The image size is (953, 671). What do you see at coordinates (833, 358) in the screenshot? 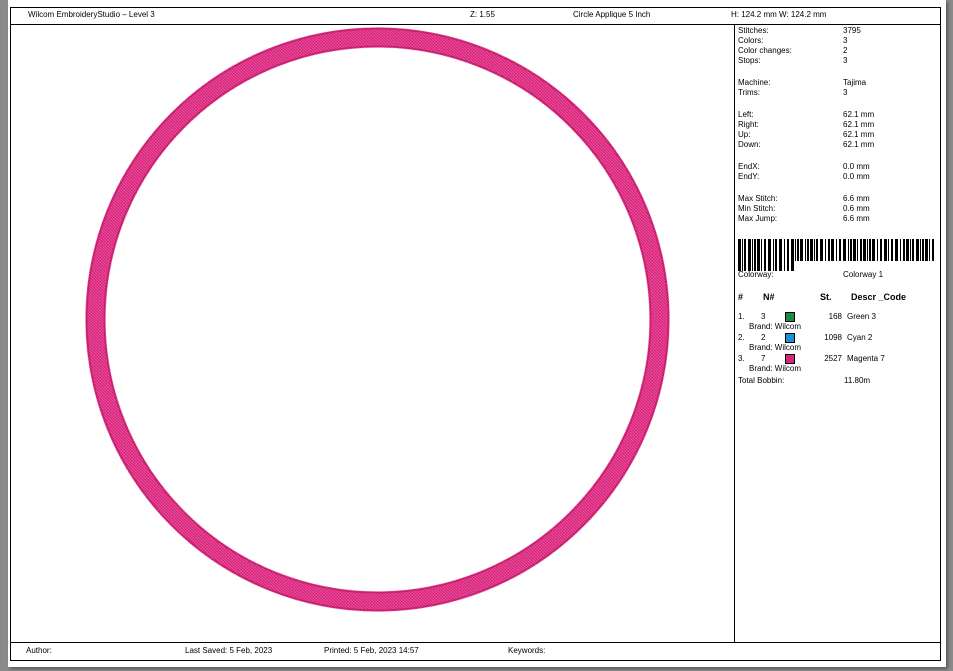
I see `stitch-count: 2527` at bounding box center [833, 358].